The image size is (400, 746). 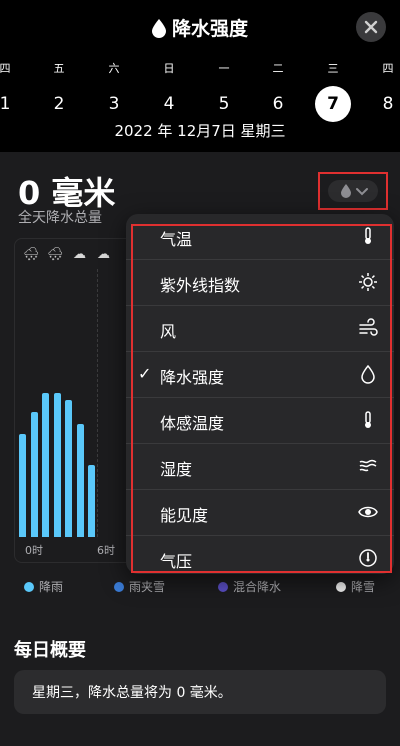 What do you see at coordinates (278, 68) in the screenshot?
I see `weekday-label: 二` at bounding box center [278, 68].